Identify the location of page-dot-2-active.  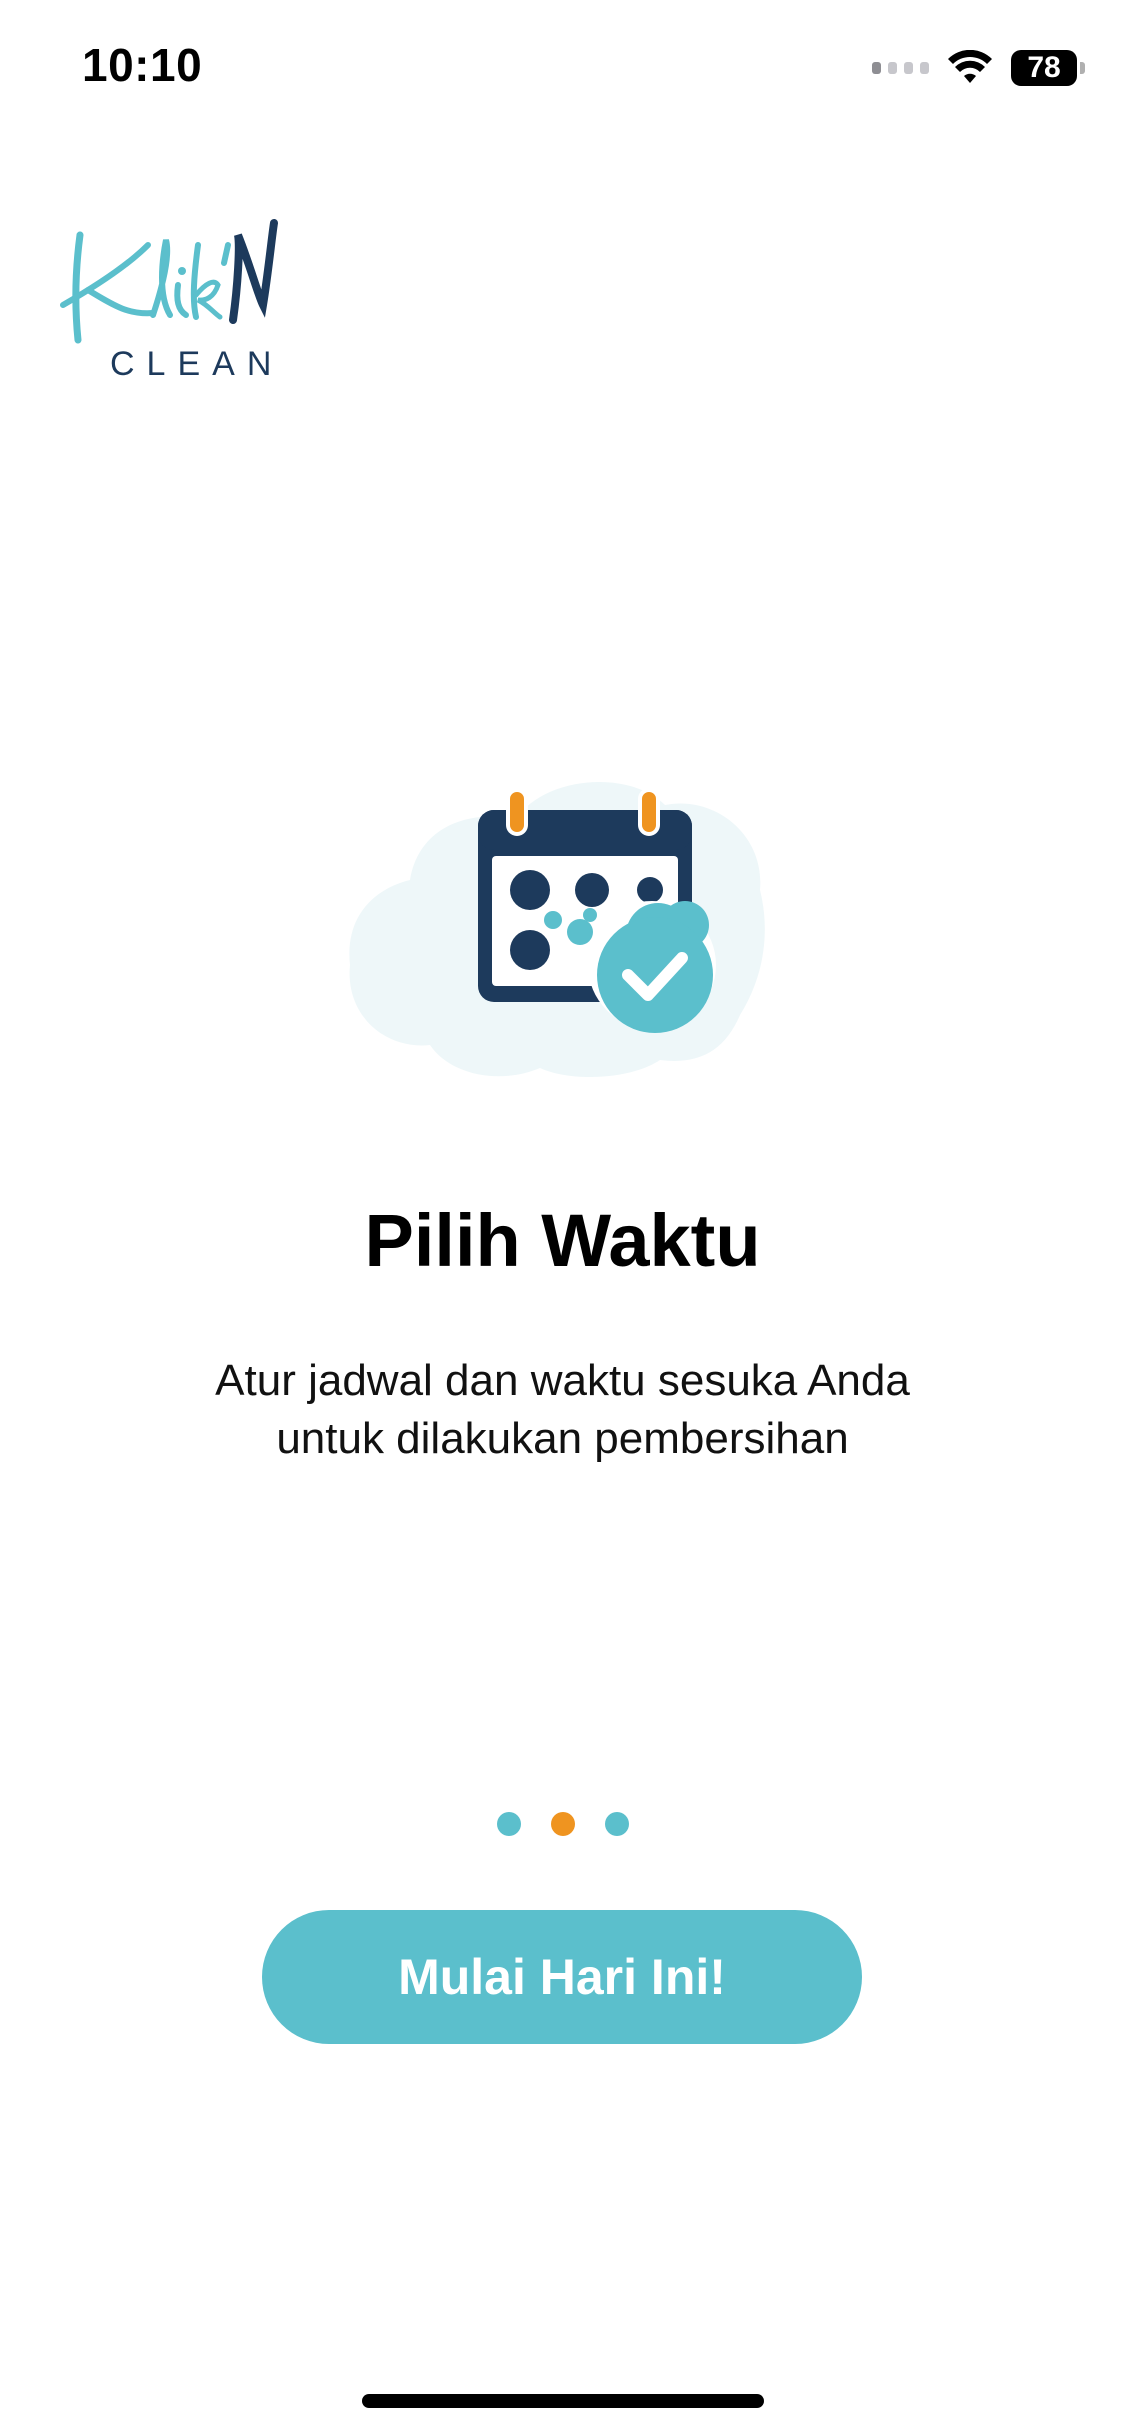
(562, 1824).